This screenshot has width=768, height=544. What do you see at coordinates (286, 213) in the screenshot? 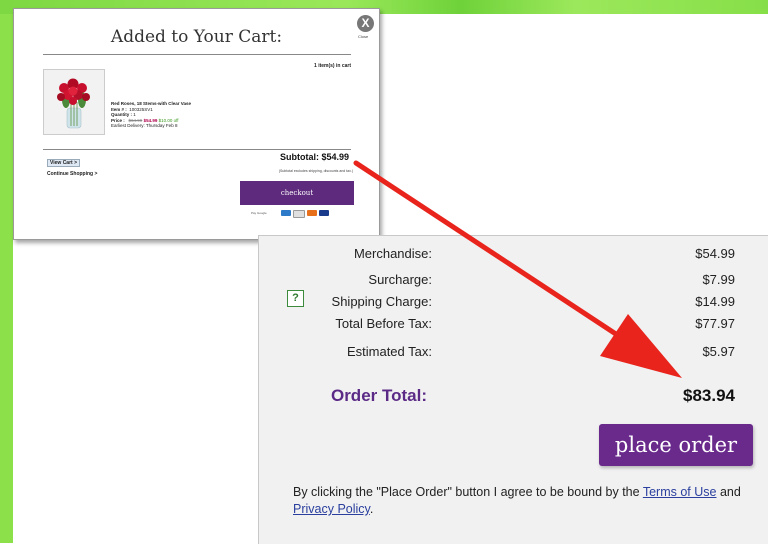
I see `amex-icon` at bounding box center [286, 213].